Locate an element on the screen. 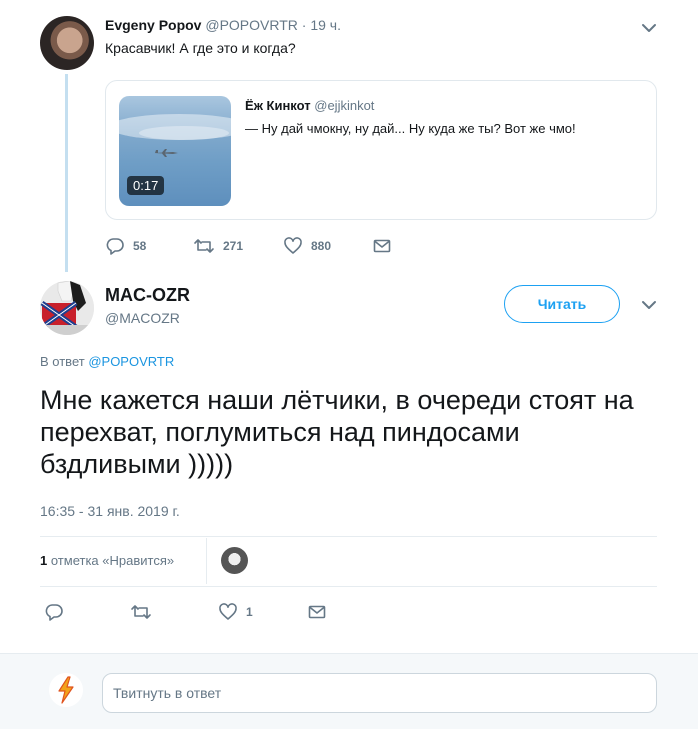 This screenshot has height=729, width=698. reply-button: 58 is located at coordinates (125, 246).